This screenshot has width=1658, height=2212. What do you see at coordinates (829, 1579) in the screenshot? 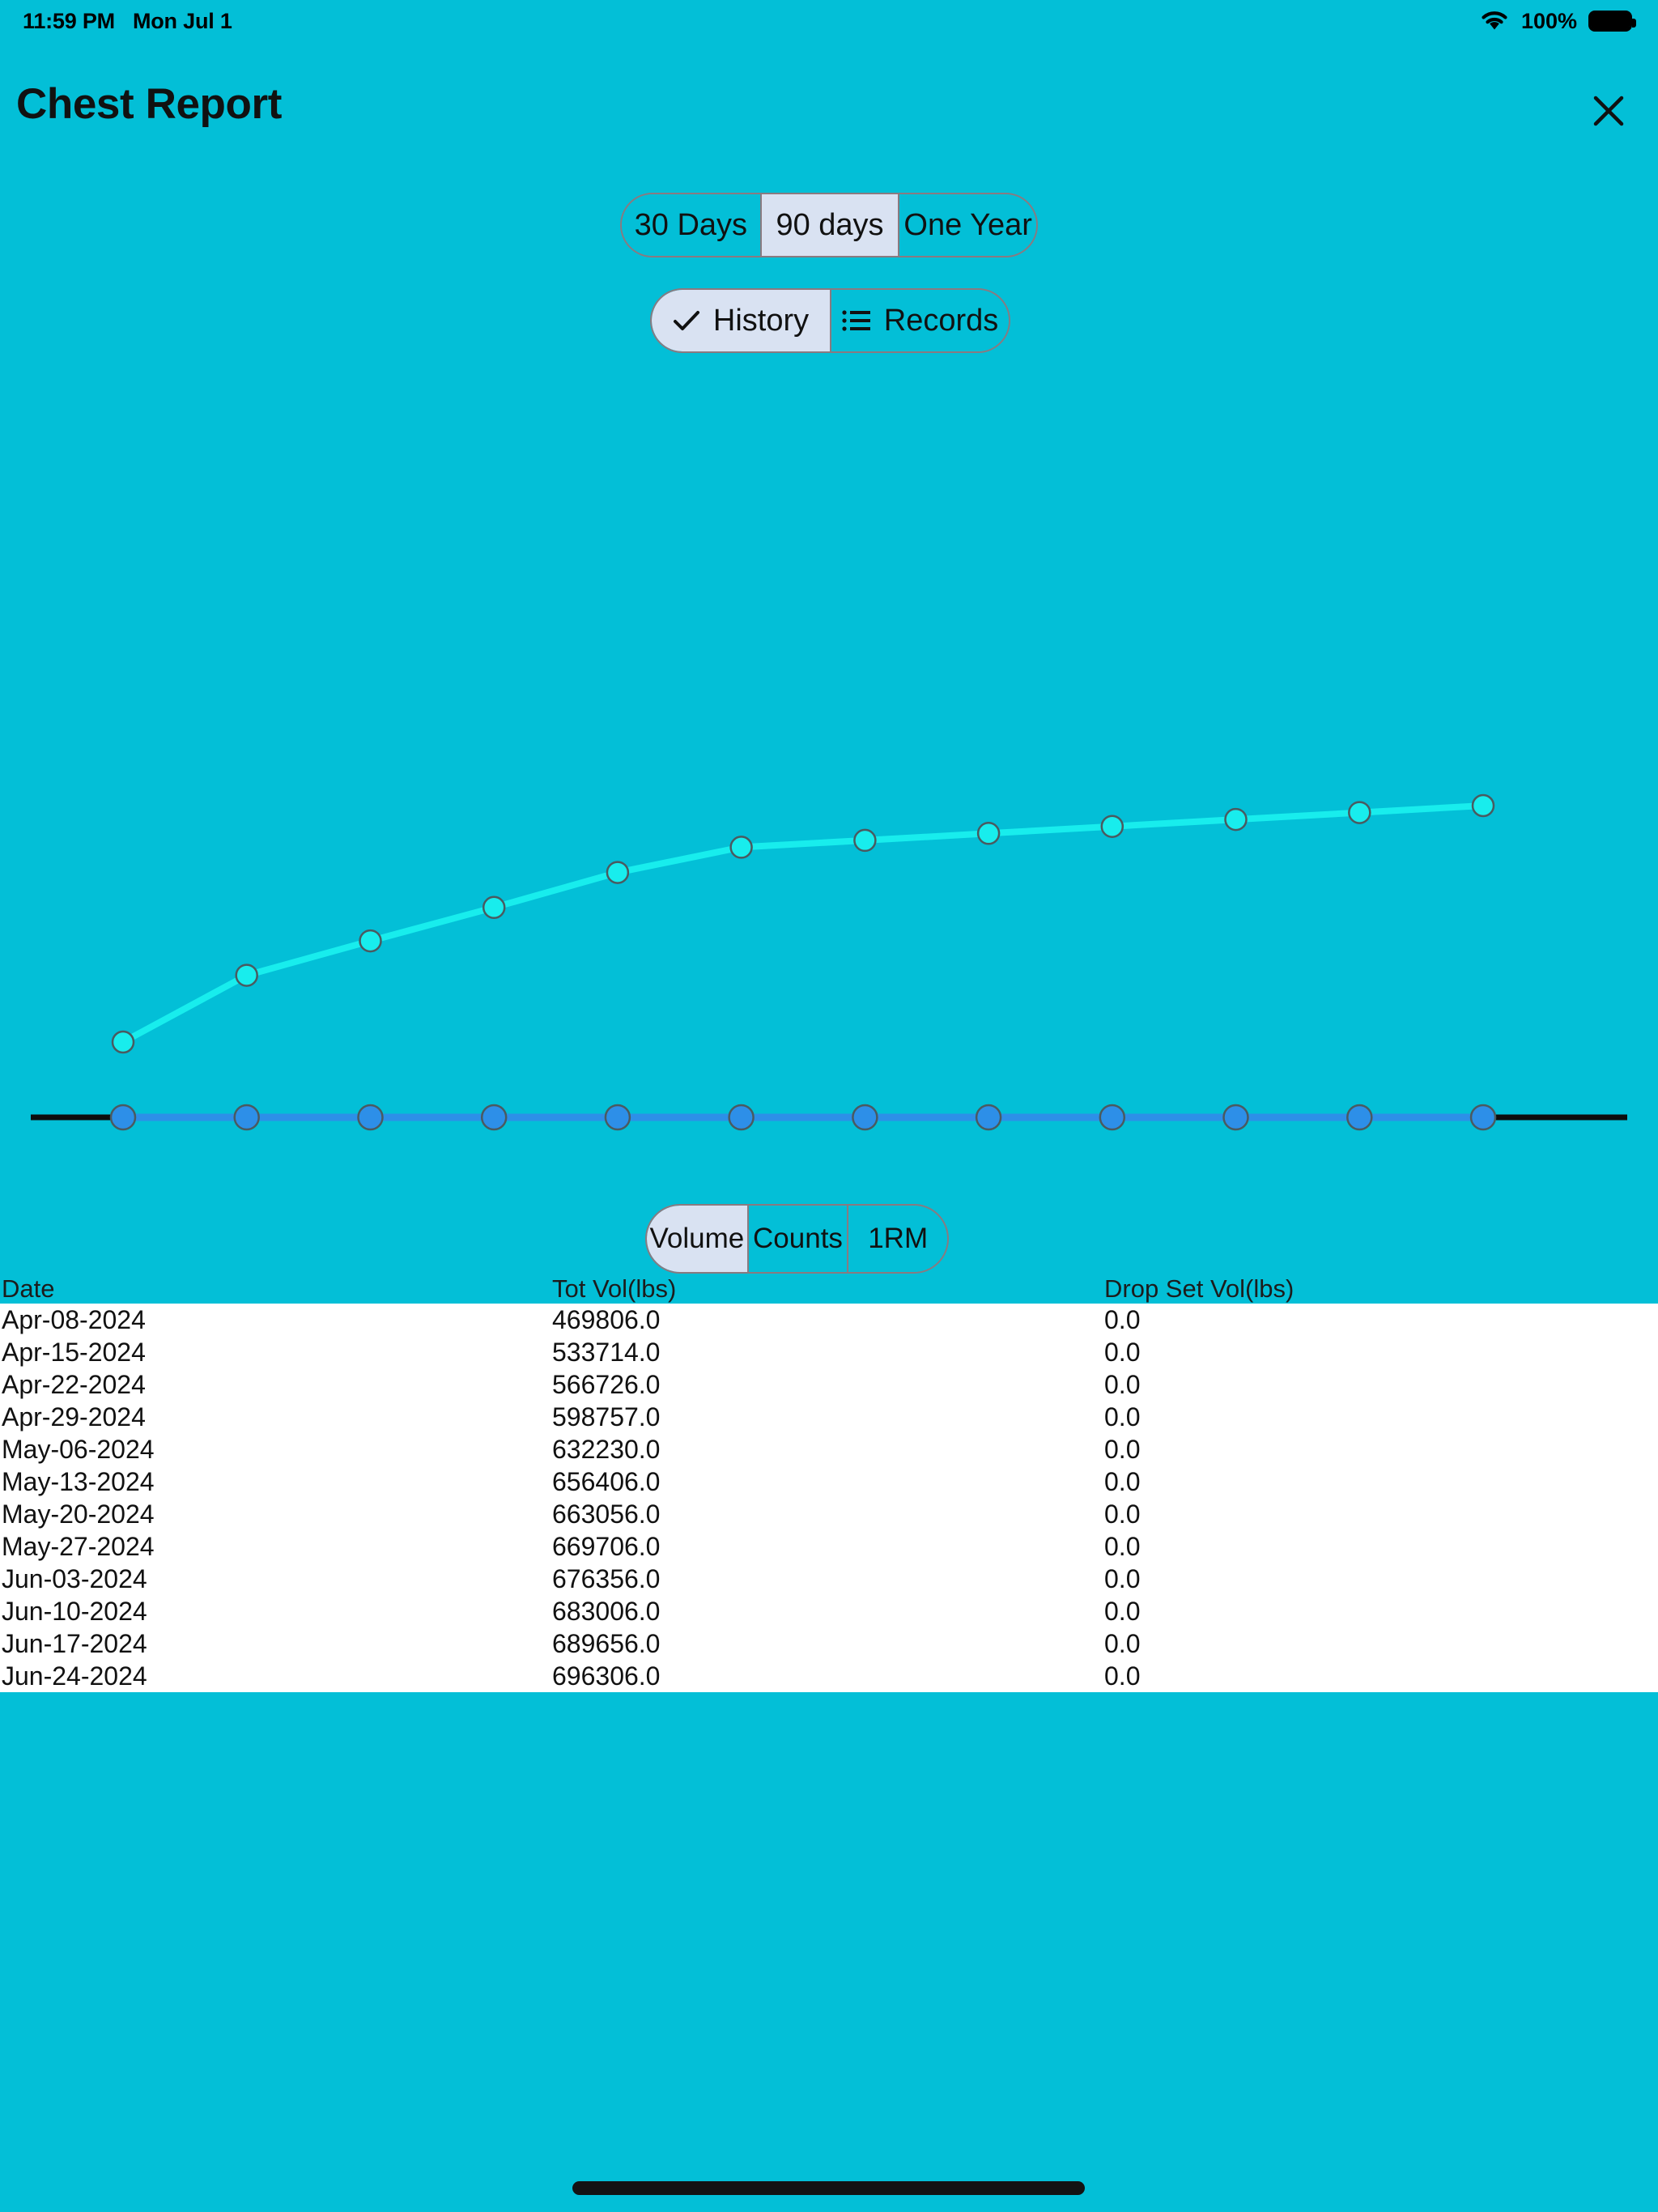
I see `table-row: Jun-03-2024 676356.0 0.0` at bounding box center [829, 1579].